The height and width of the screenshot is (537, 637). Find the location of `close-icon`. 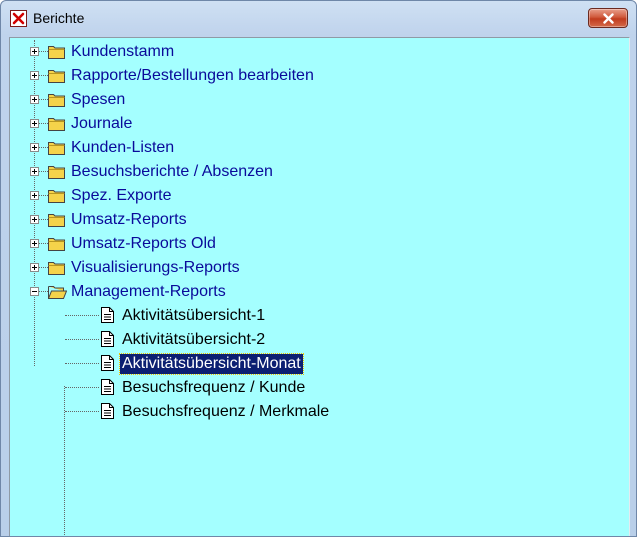

close-icon is located at coordinates (608, 18).